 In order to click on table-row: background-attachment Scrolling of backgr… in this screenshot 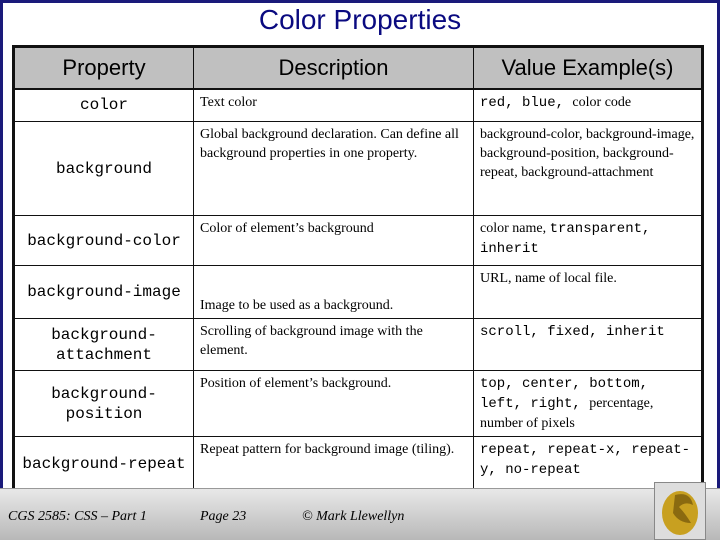, I will do `click(358, 344)`.